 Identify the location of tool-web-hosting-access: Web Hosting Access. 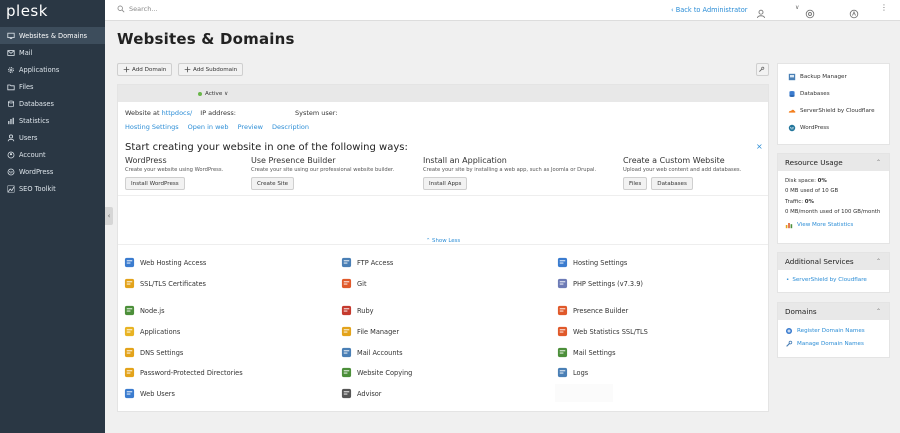
(165, 262).